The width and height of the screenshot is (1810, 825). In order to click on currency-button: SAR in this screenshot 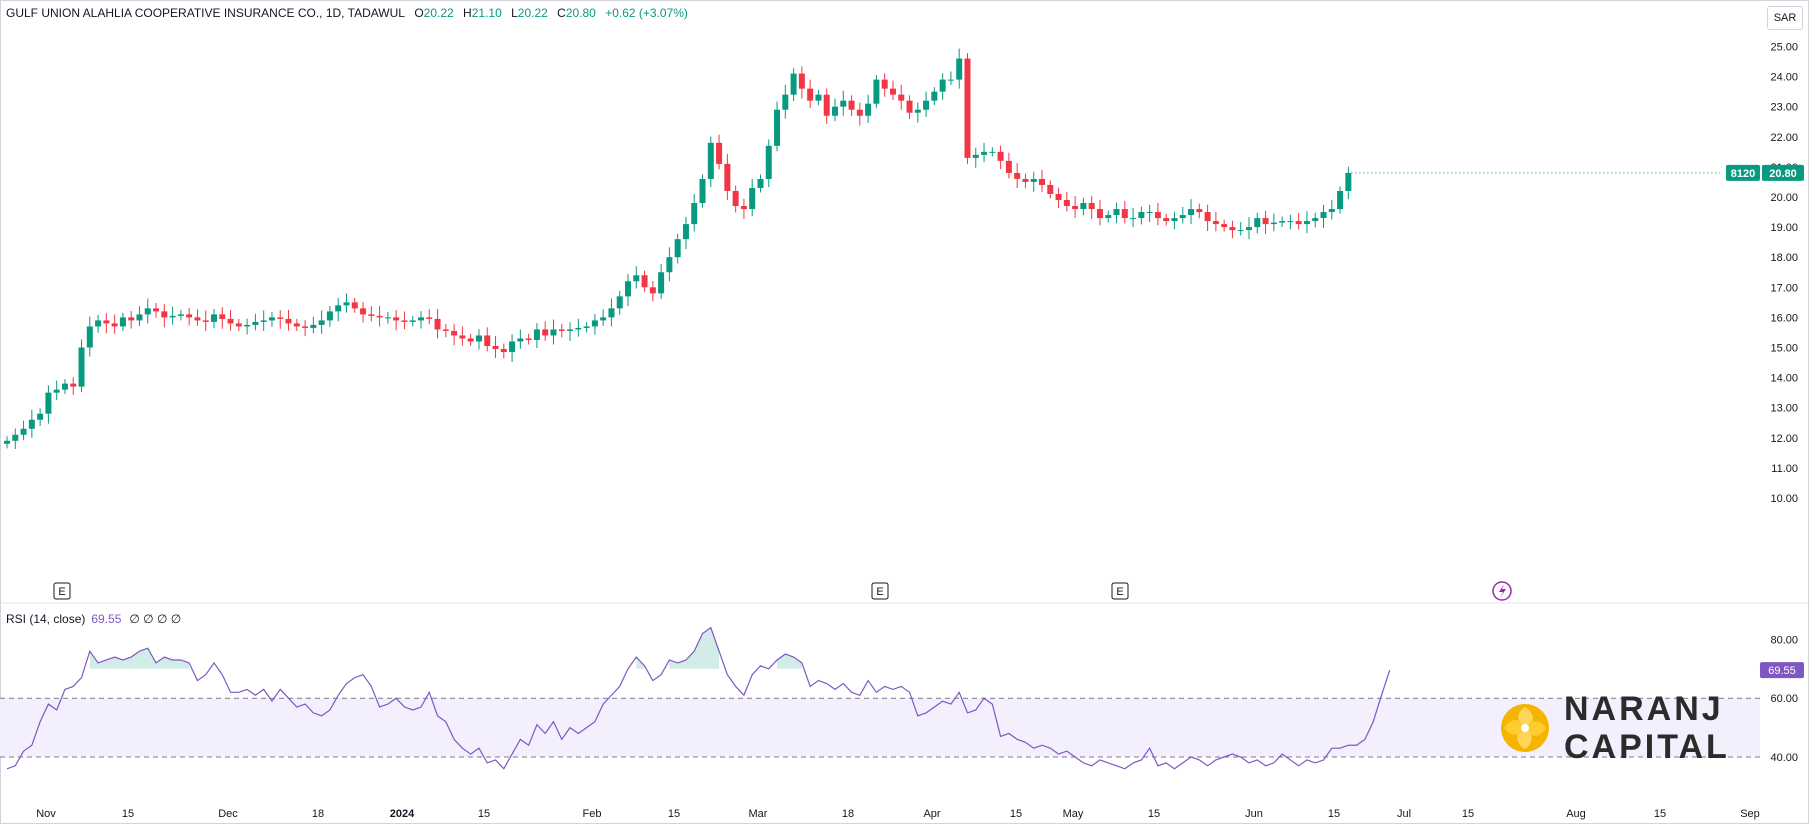, I will do `click(1785, 18)`.